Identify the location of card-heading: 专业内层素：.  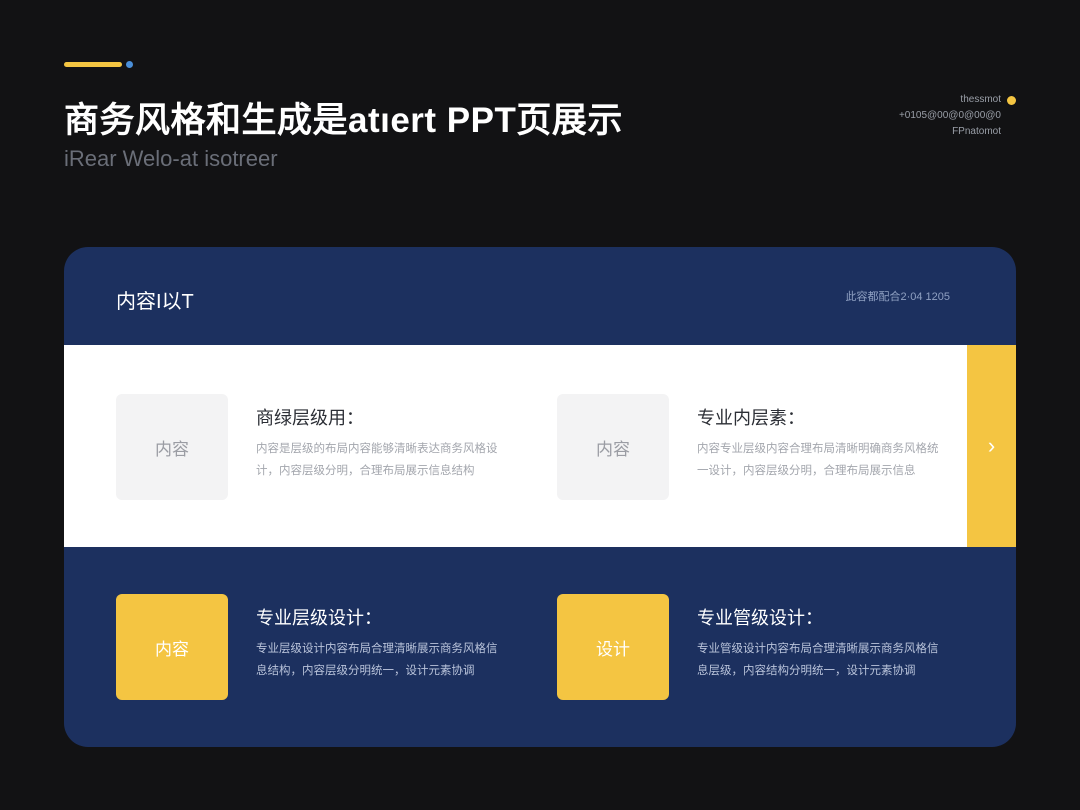
(751, 418).